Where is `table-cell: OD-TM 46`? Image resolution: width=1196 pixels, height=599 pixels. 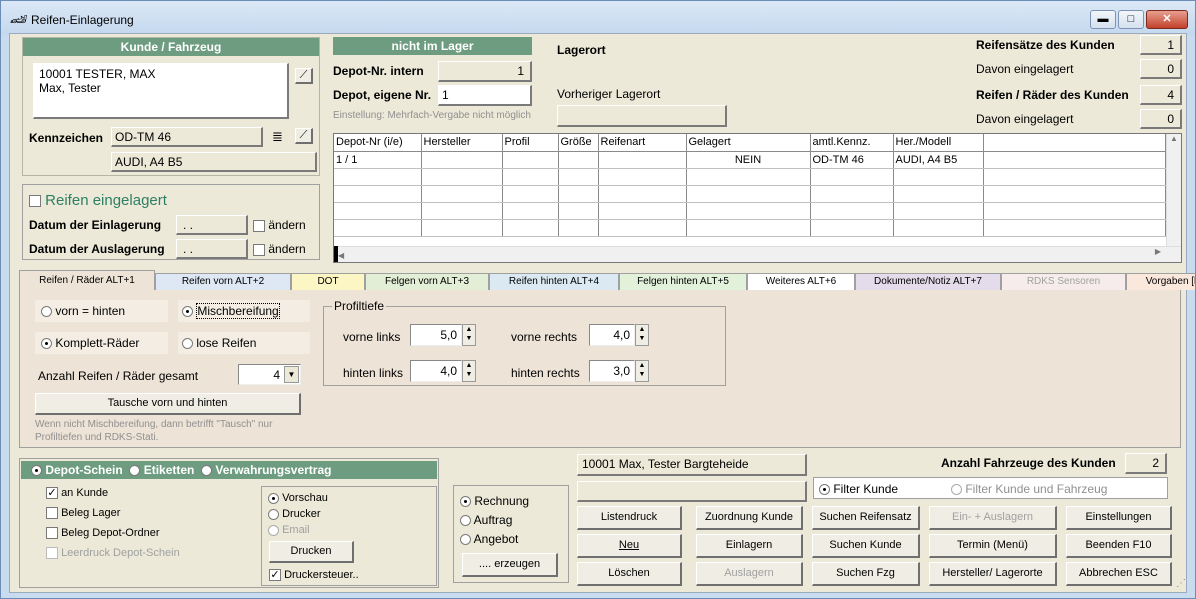
table-cell: OD-TM 46 is located at coordinates (852, 160).